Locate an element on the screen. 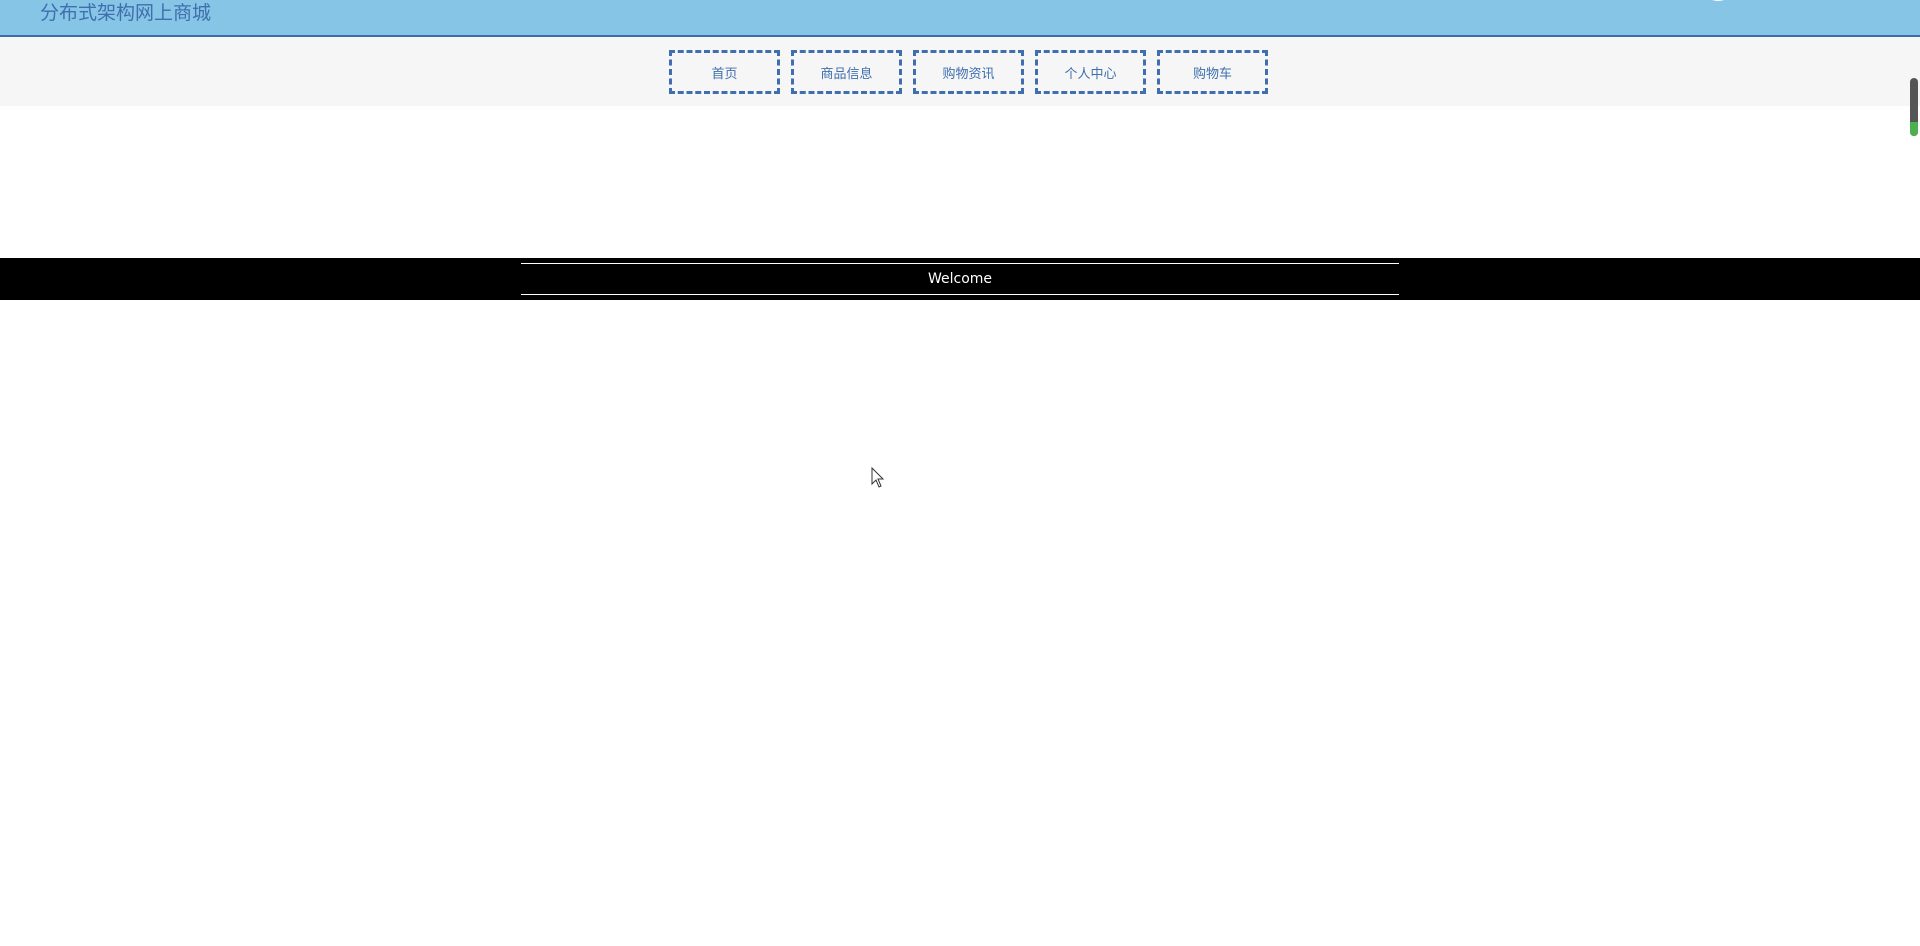 The width and height of the screenshot is (1920, 946). welcome-text: Welcome is located at coordinates (960, 279).